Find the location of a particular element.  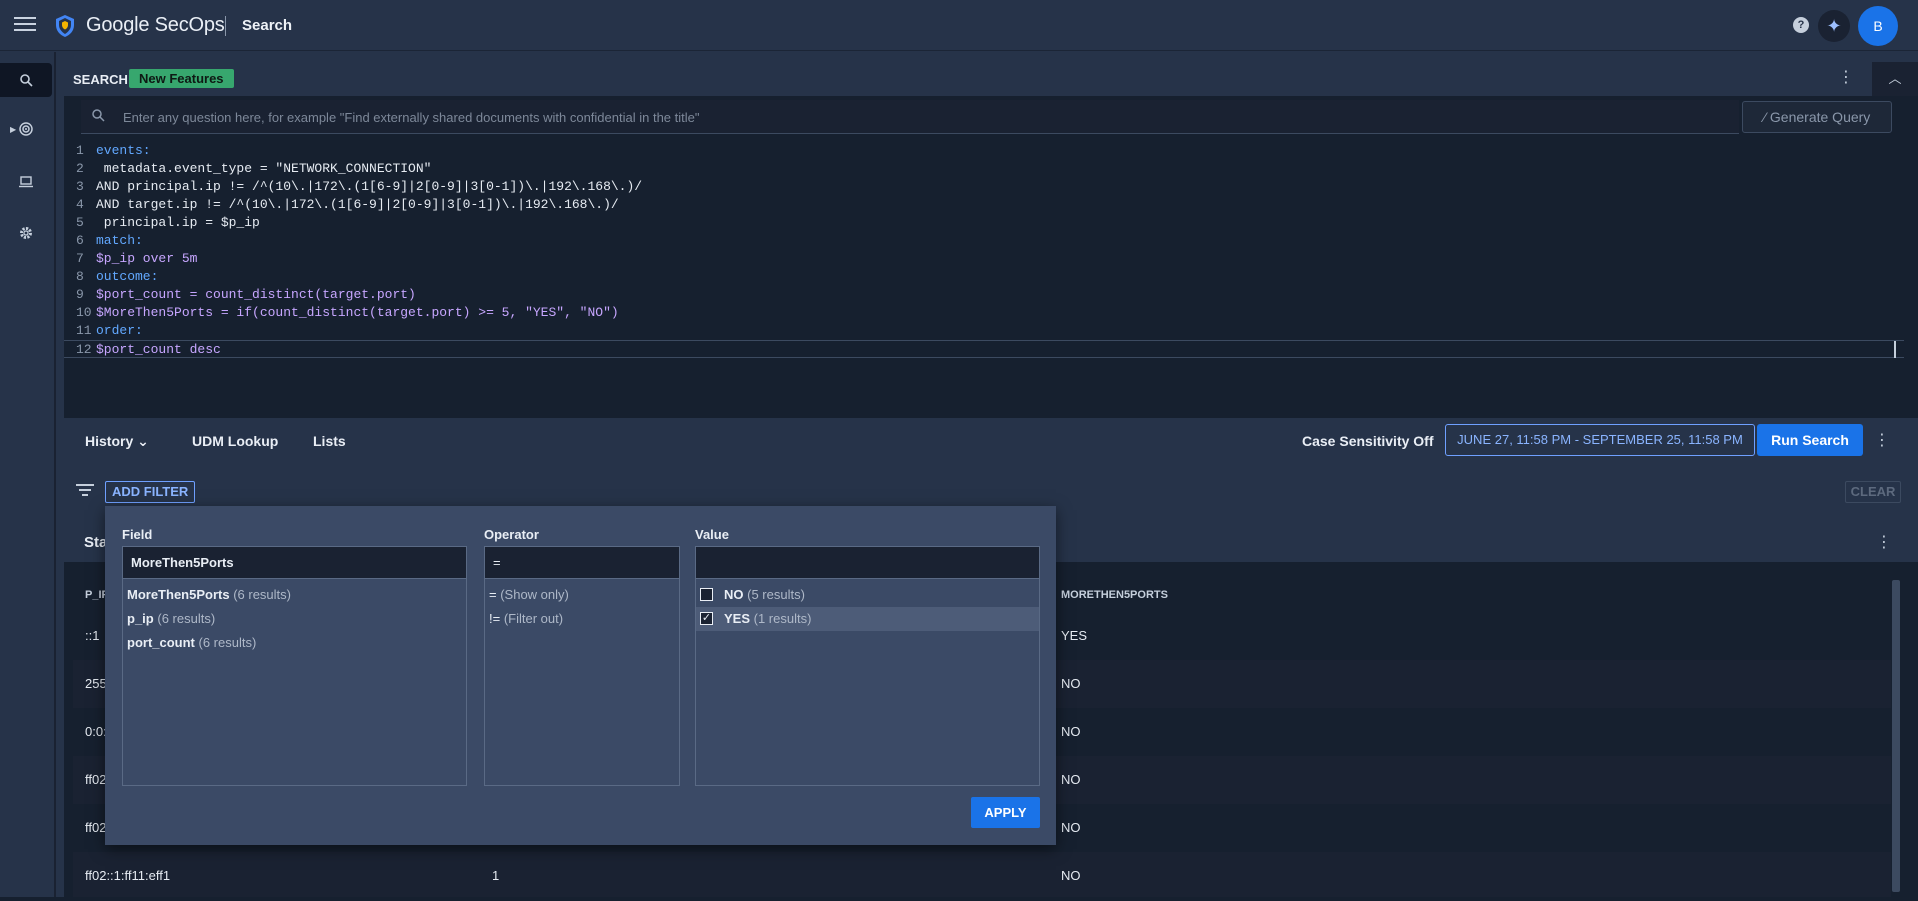

code-line: 8 outcome: is located at coordinates (117, 276).